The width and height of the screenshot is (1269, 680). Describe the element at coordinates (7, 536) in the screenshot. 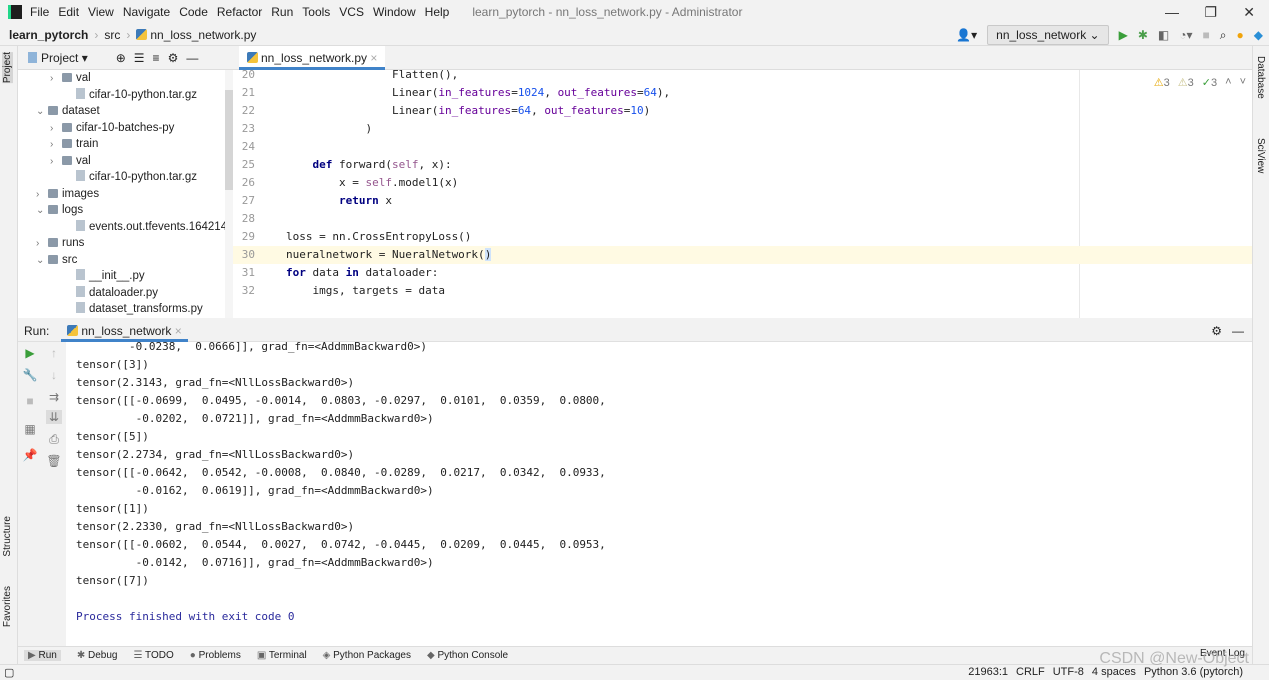

I see `structure-tool-button: Structure` at that location.